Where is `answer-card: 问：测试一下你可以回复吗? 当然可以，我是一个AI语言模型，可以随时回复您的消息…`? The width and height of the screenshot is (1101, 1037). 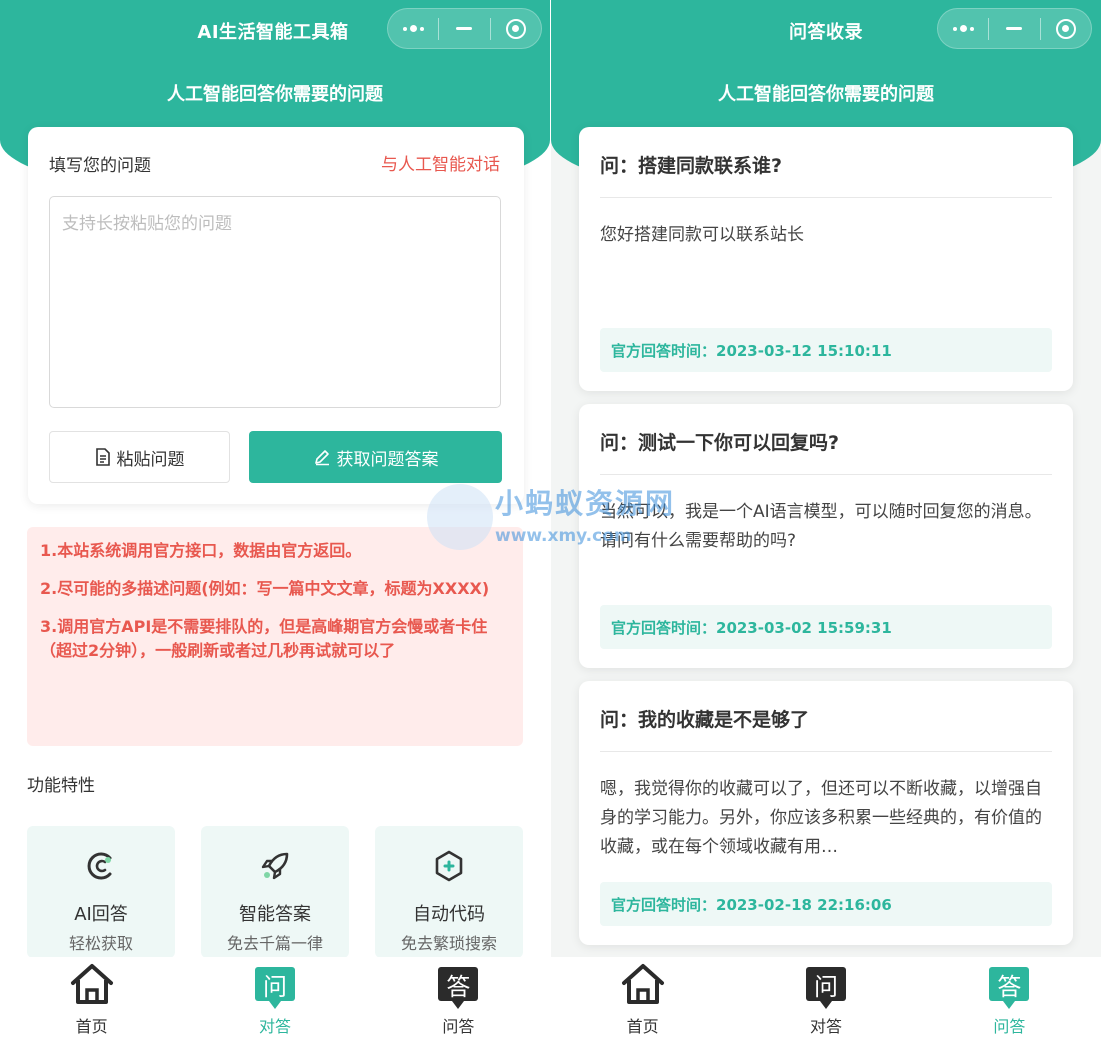 answer-card: 问：测试一下你可以回复吗? 当然可以，我是一个AI语言模型，可以随时回复您的消息… is located at coordinates (826, 536).